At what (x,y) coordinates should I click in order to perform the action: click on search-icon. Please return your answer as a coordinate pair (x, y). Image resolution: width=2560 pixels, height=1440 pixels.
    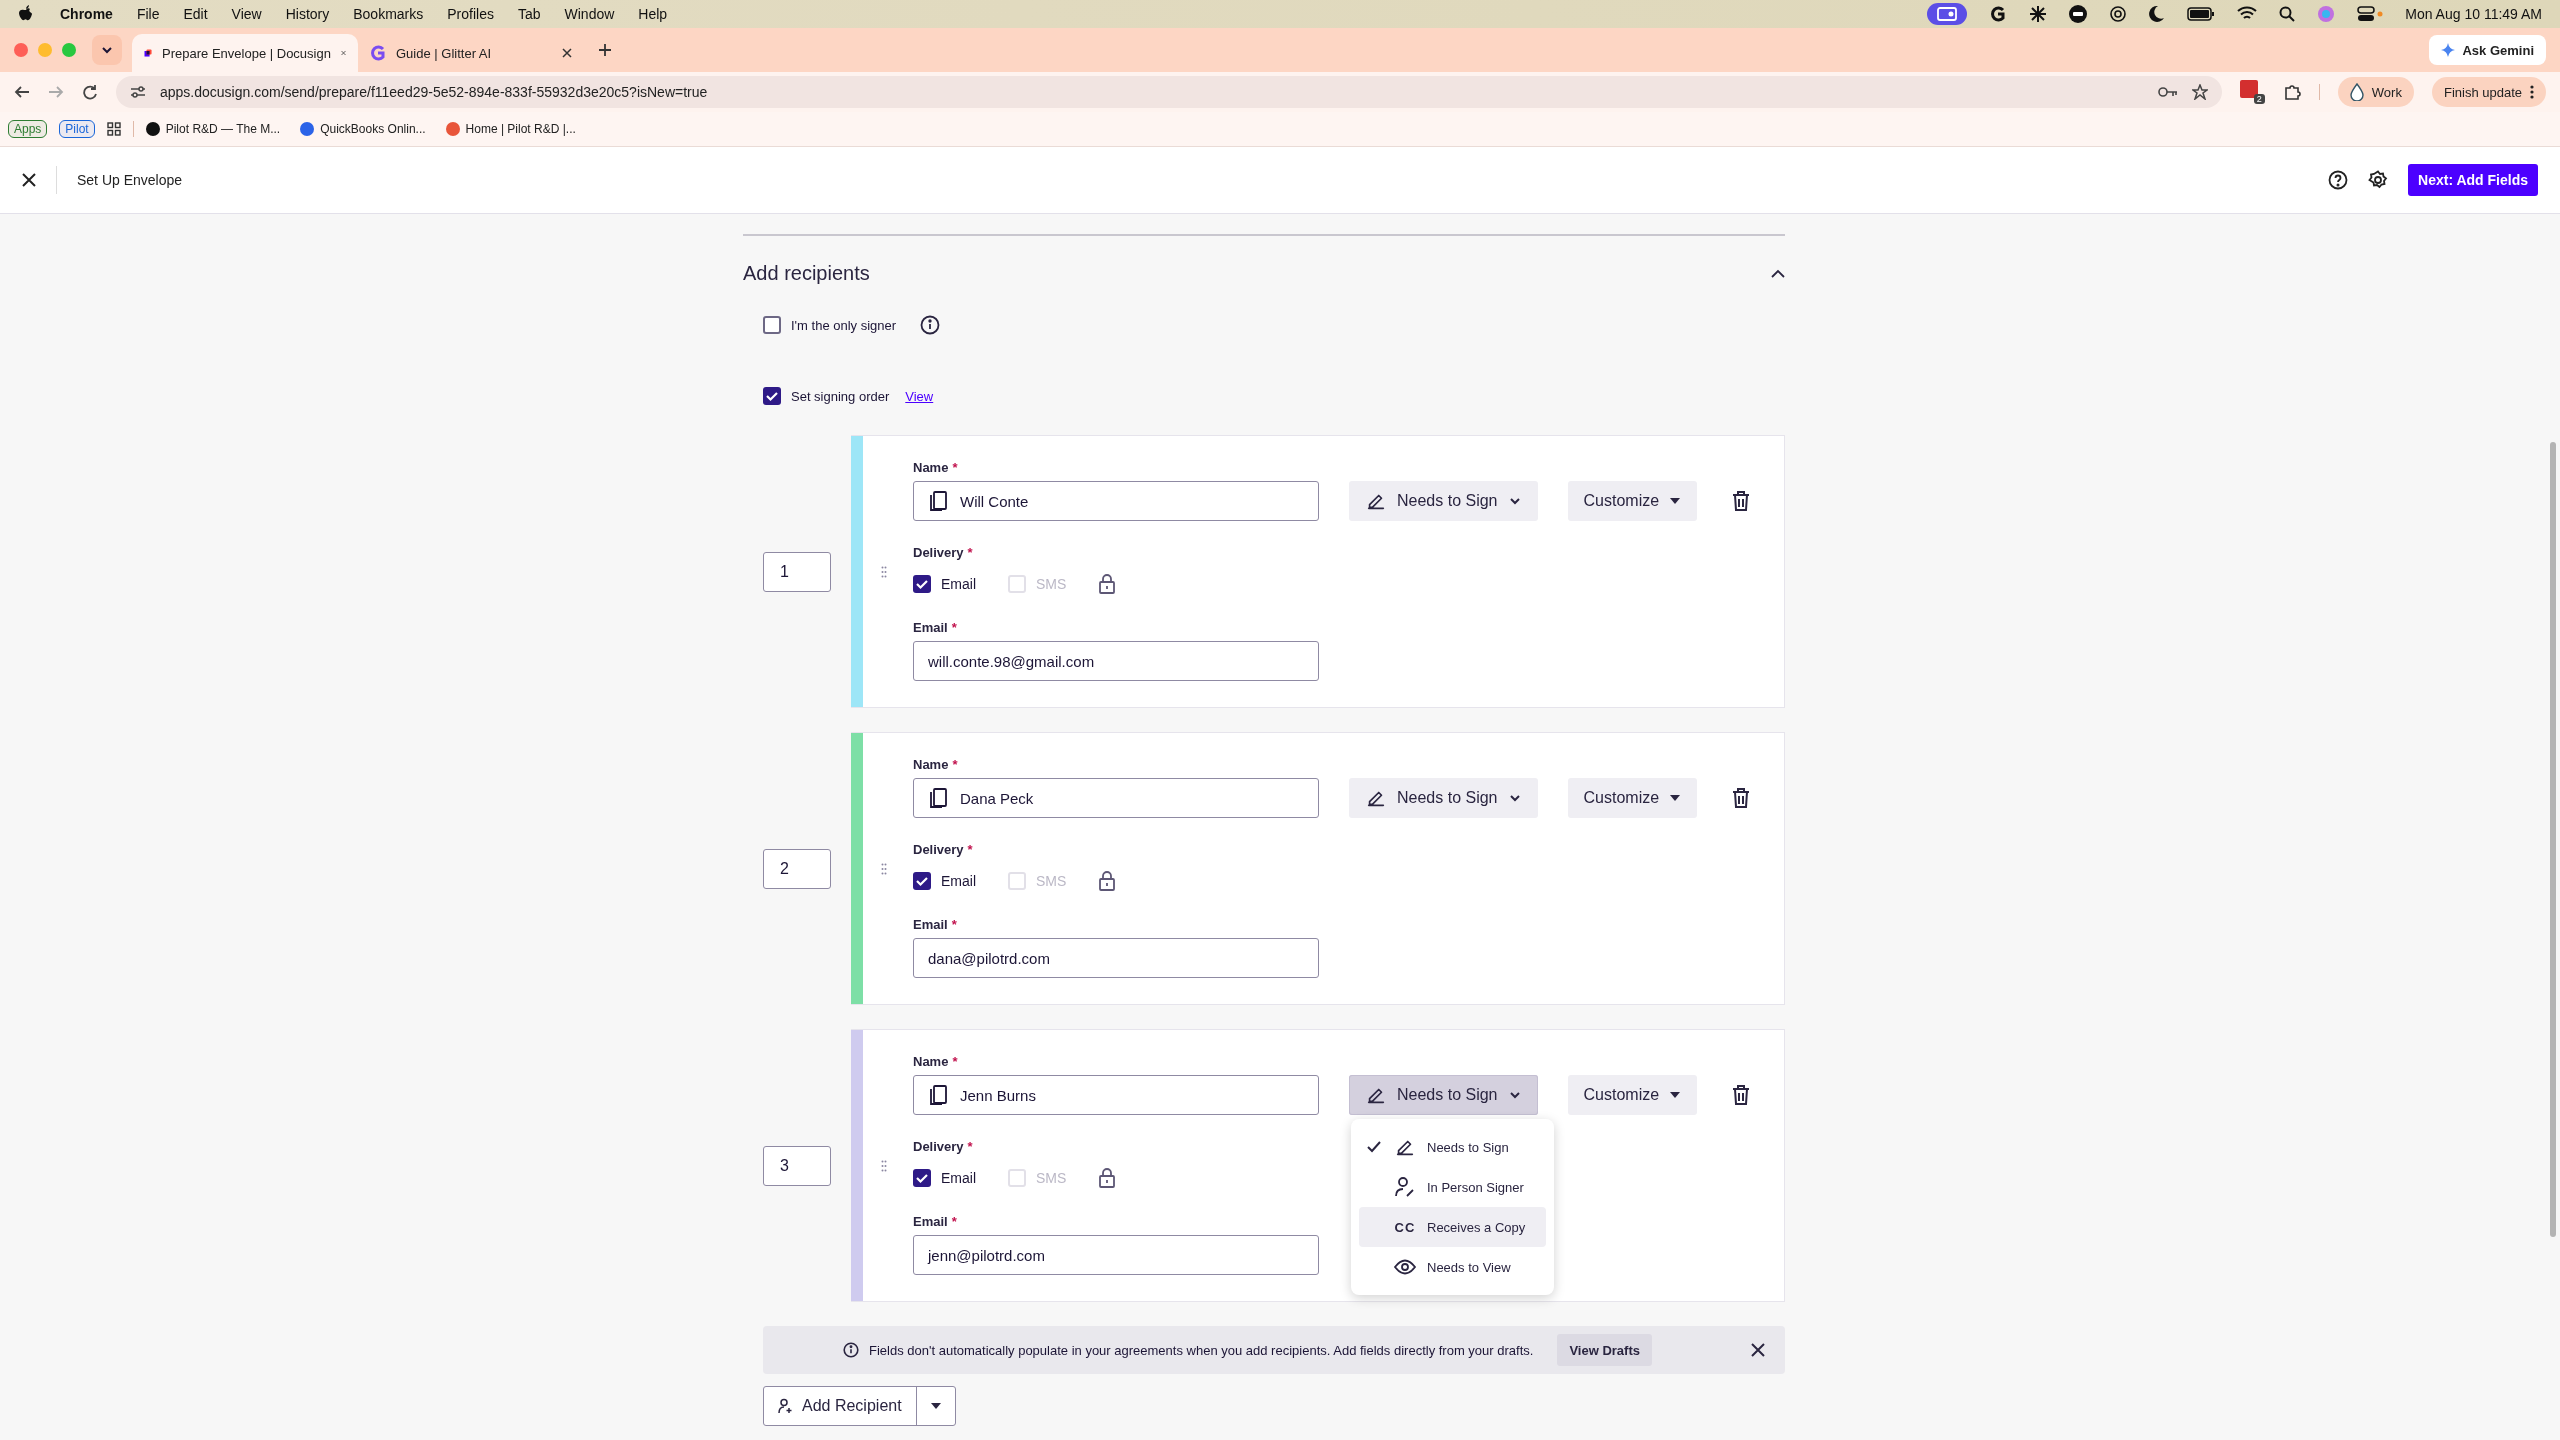
    Looking at the image, I should click on (2287, 14).